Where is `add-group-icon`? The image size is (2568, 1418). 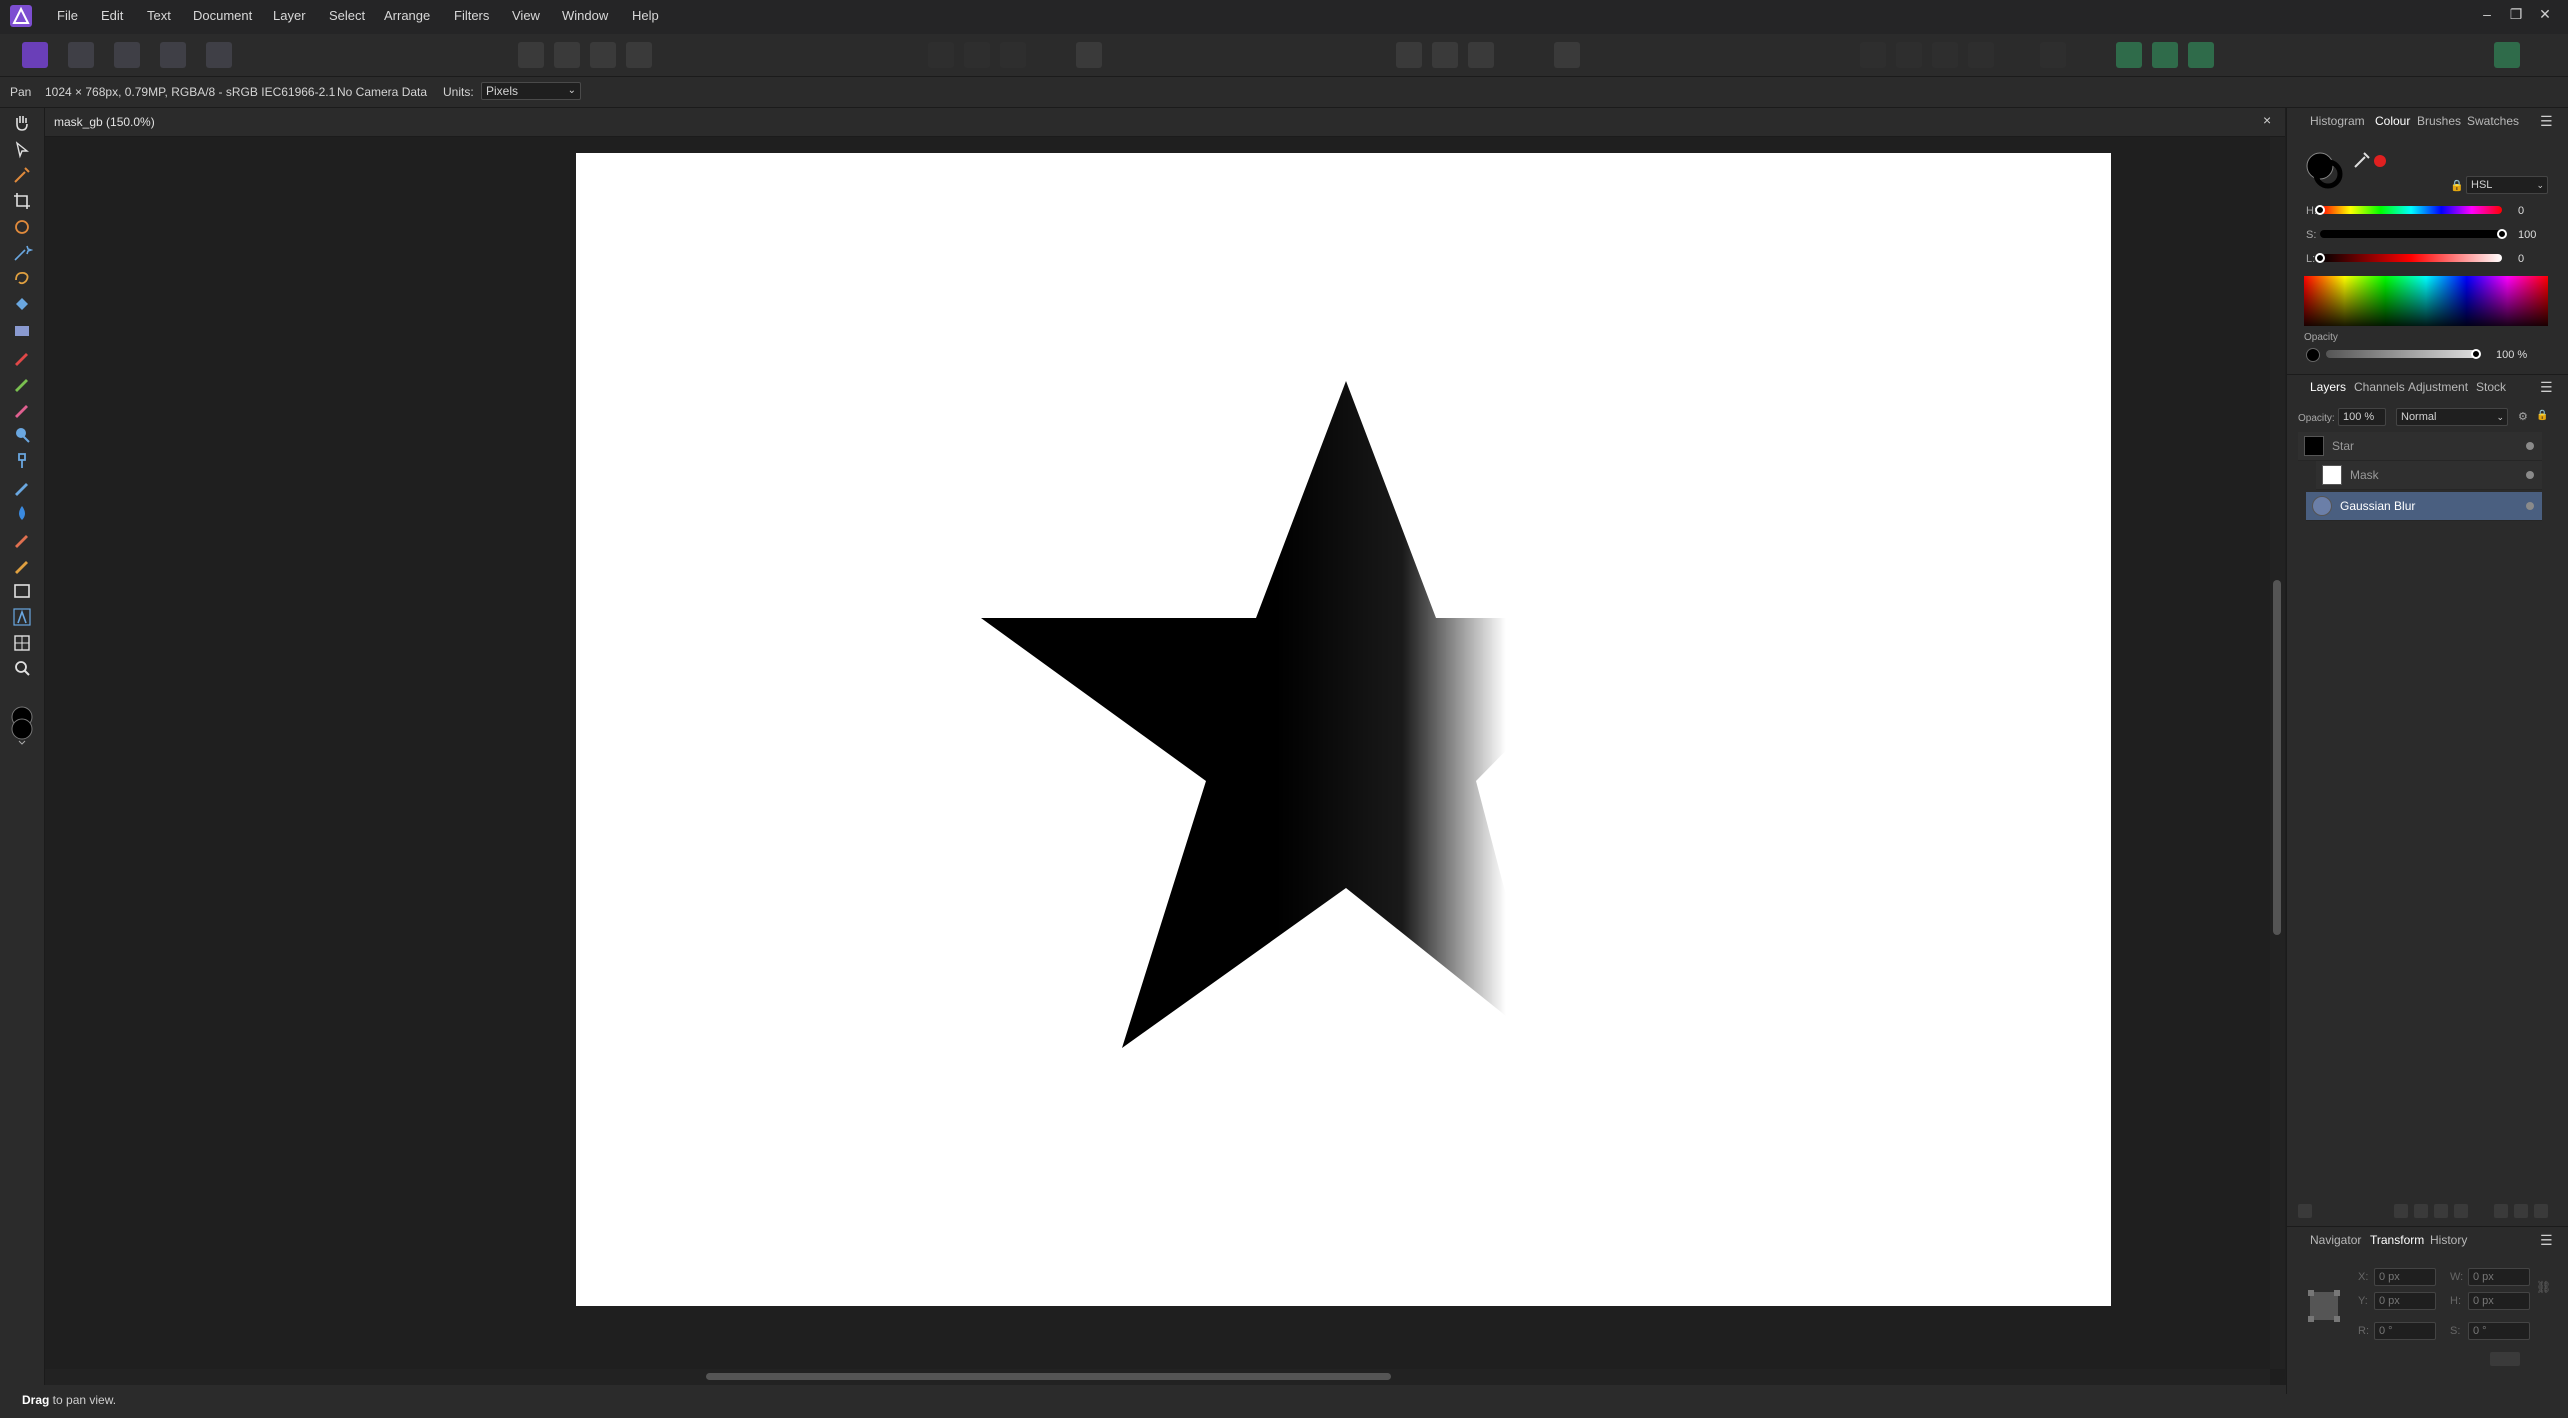 add-group-icon is located at coordinates (2501, 1211).